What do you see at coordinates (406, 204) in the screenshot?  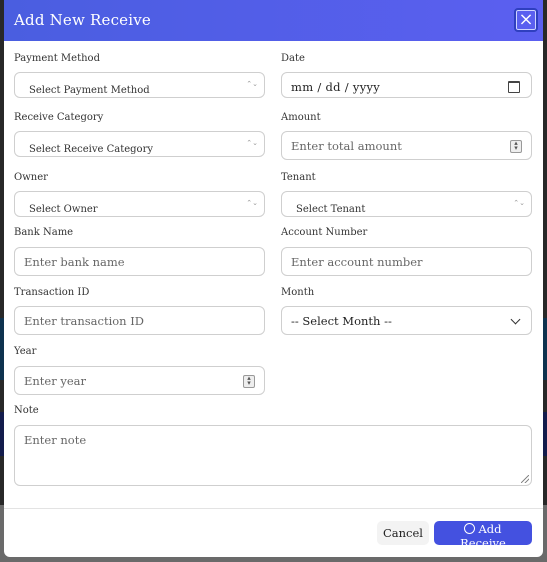 I see `tenant-select: Select Tenant ⌃⌄` at bounding box center [406, 204].